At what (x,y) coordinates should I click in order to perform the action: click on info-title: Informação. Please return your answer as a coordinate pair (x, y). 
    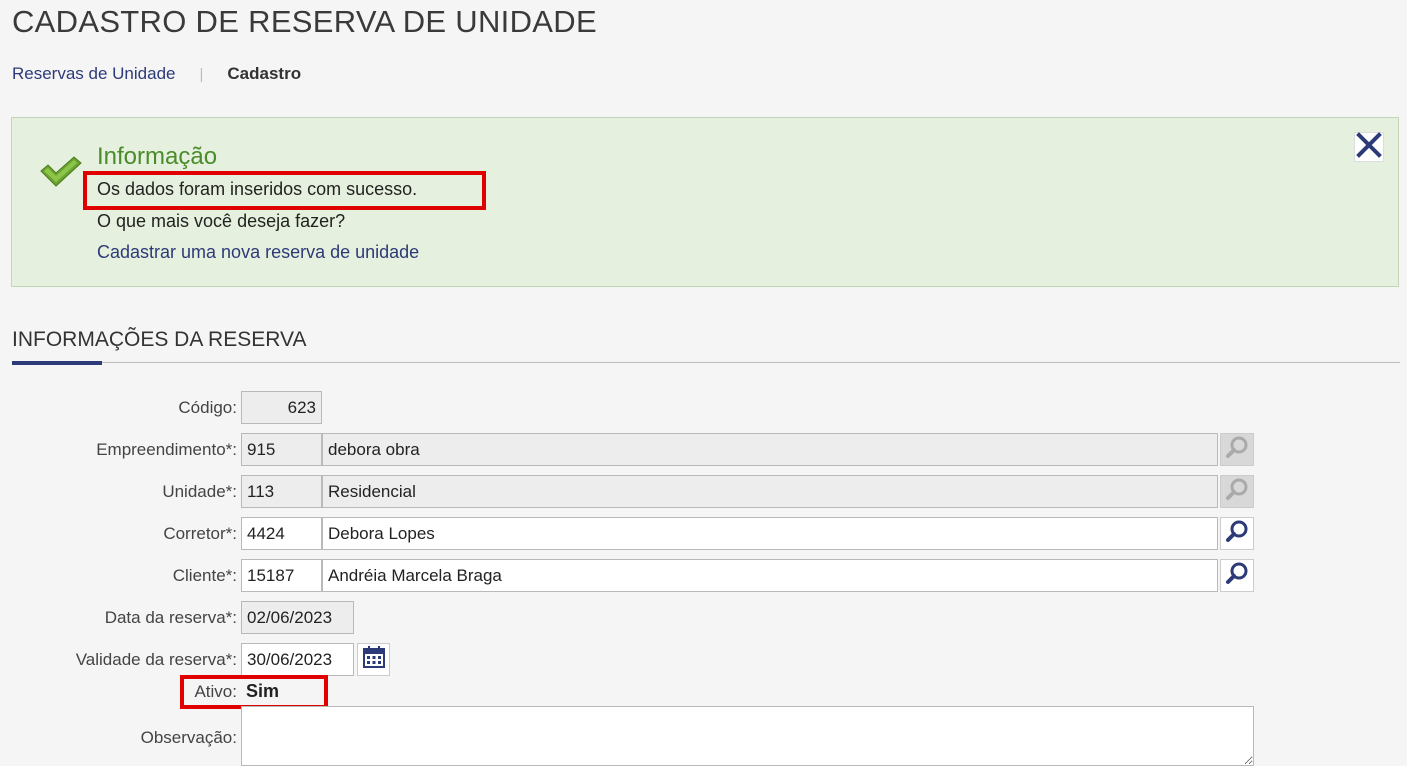
    Looking at the image, I should click on (157, 156).